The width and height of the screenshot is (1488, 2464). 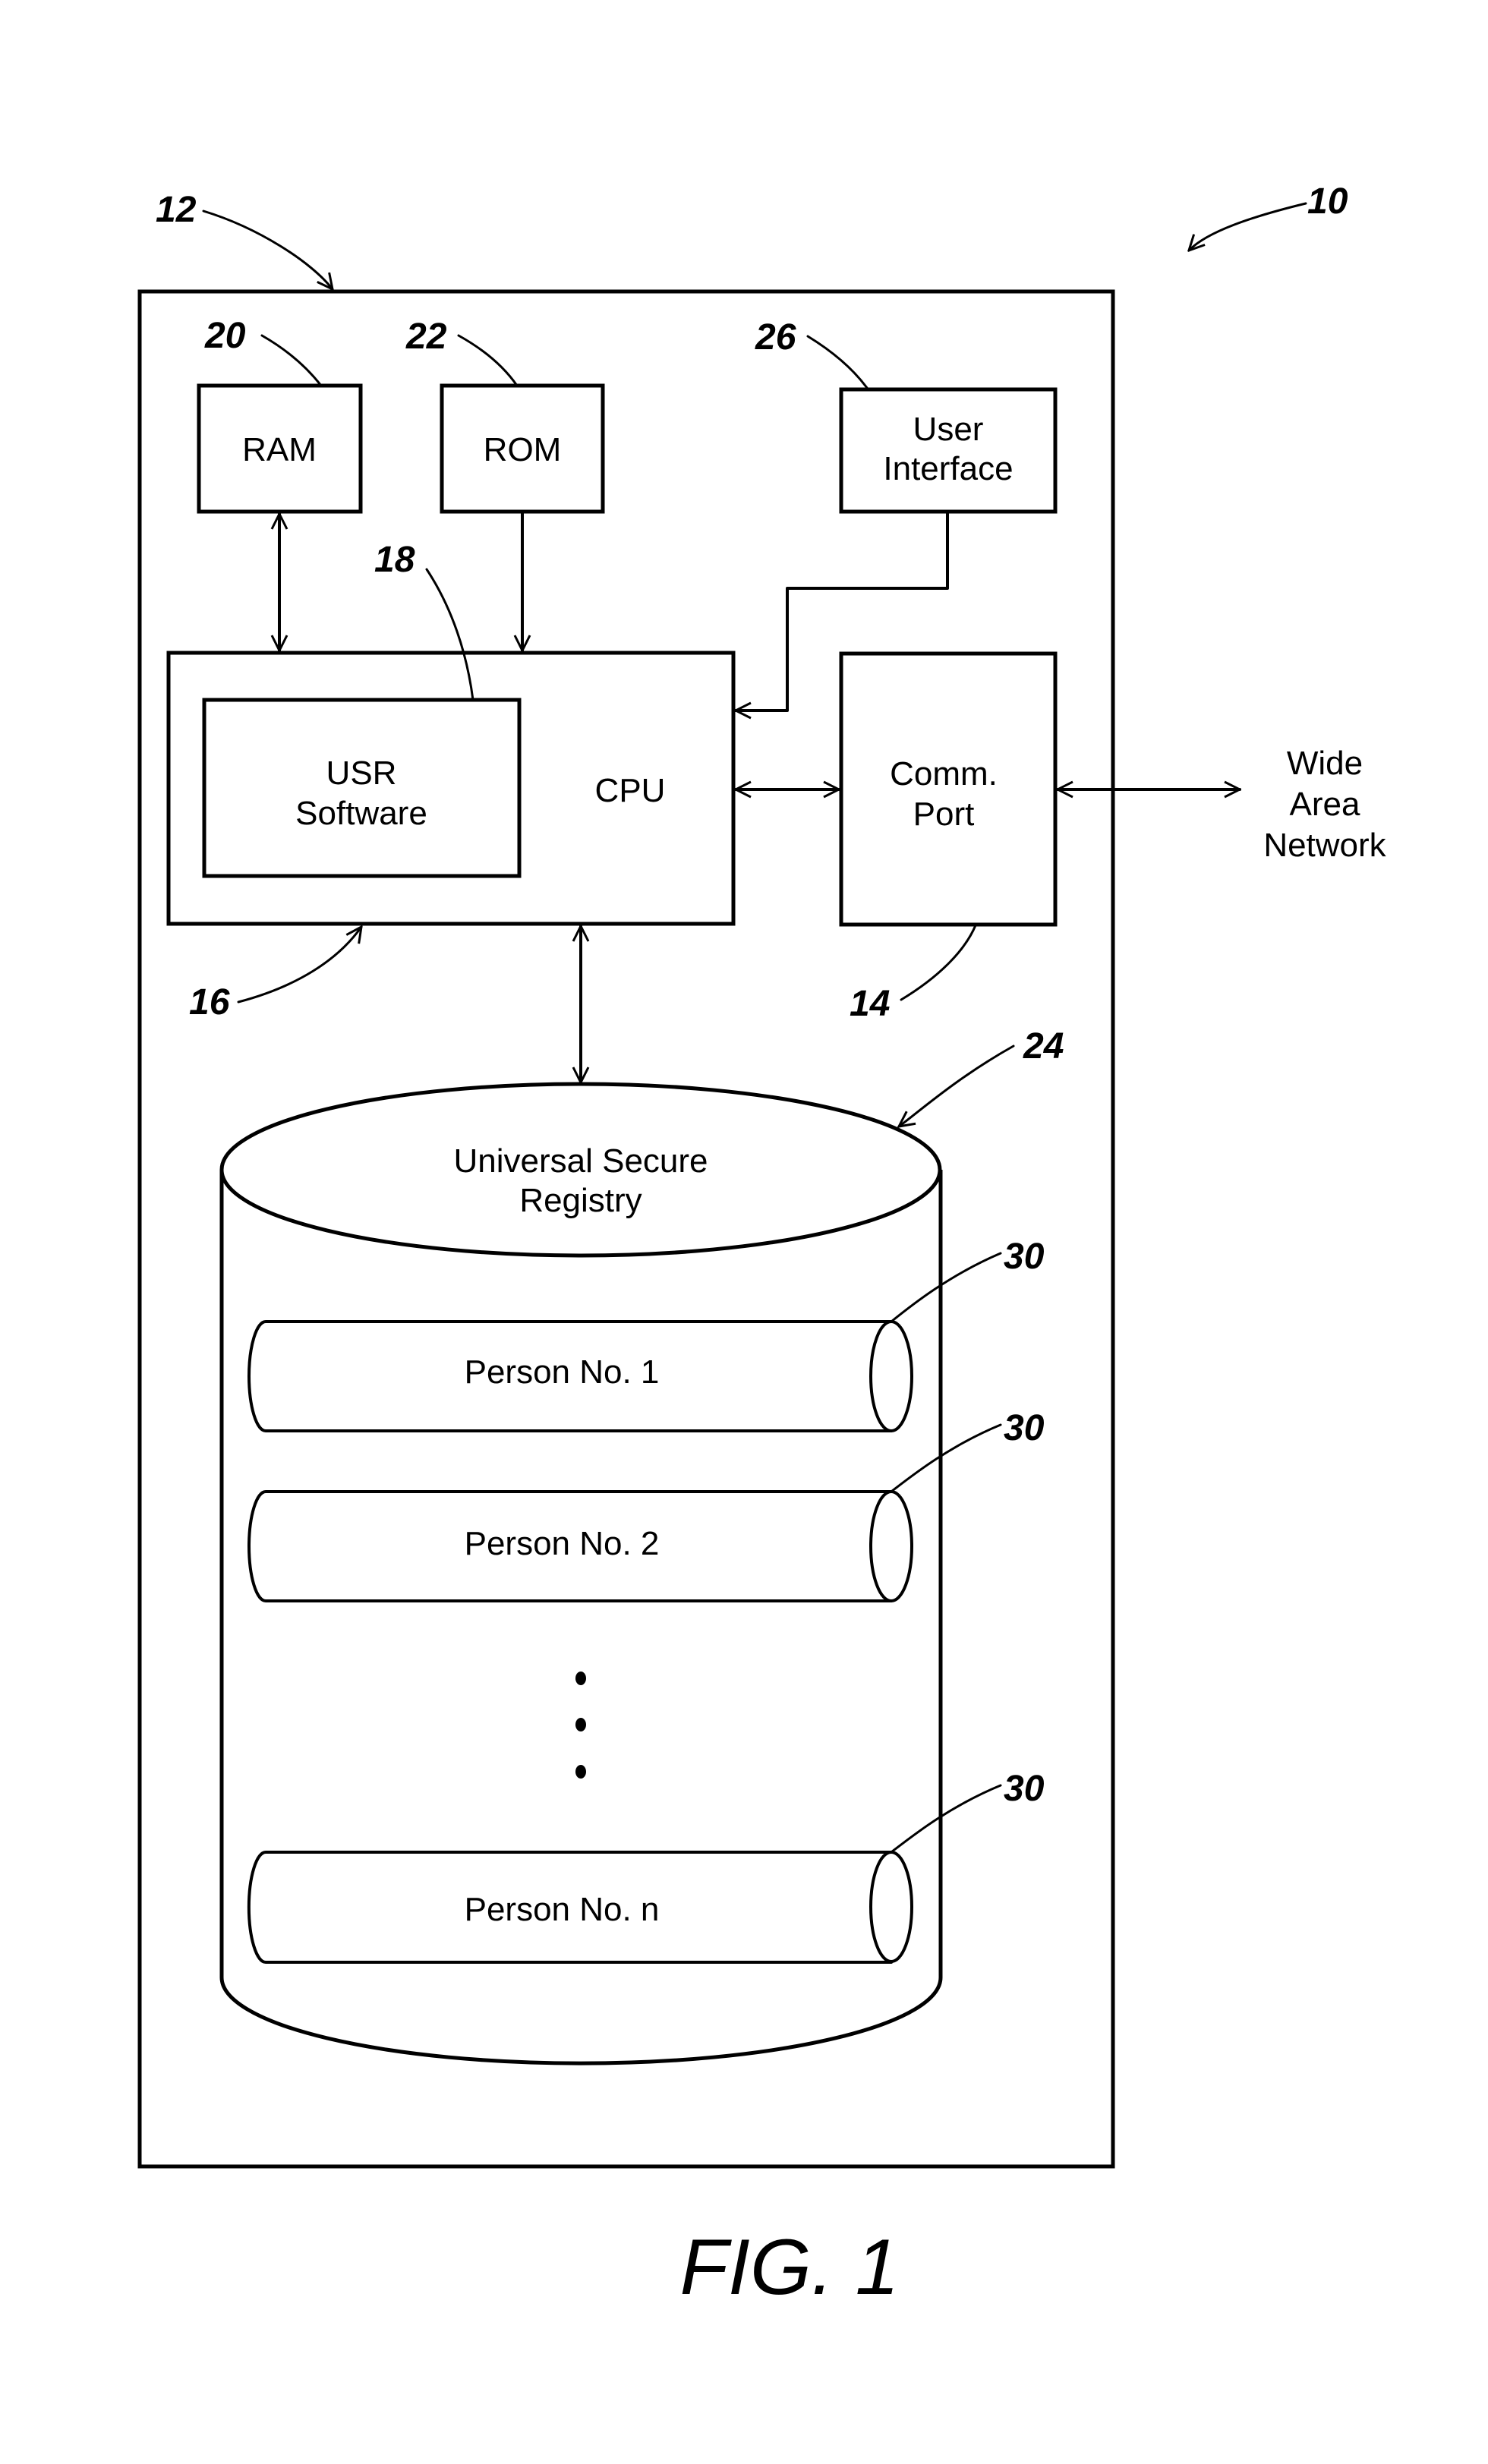 What do you see at coordinates (394, 560) in the screenshot?
I see `ref-label-18: 18` at bounding box center [394, 560].